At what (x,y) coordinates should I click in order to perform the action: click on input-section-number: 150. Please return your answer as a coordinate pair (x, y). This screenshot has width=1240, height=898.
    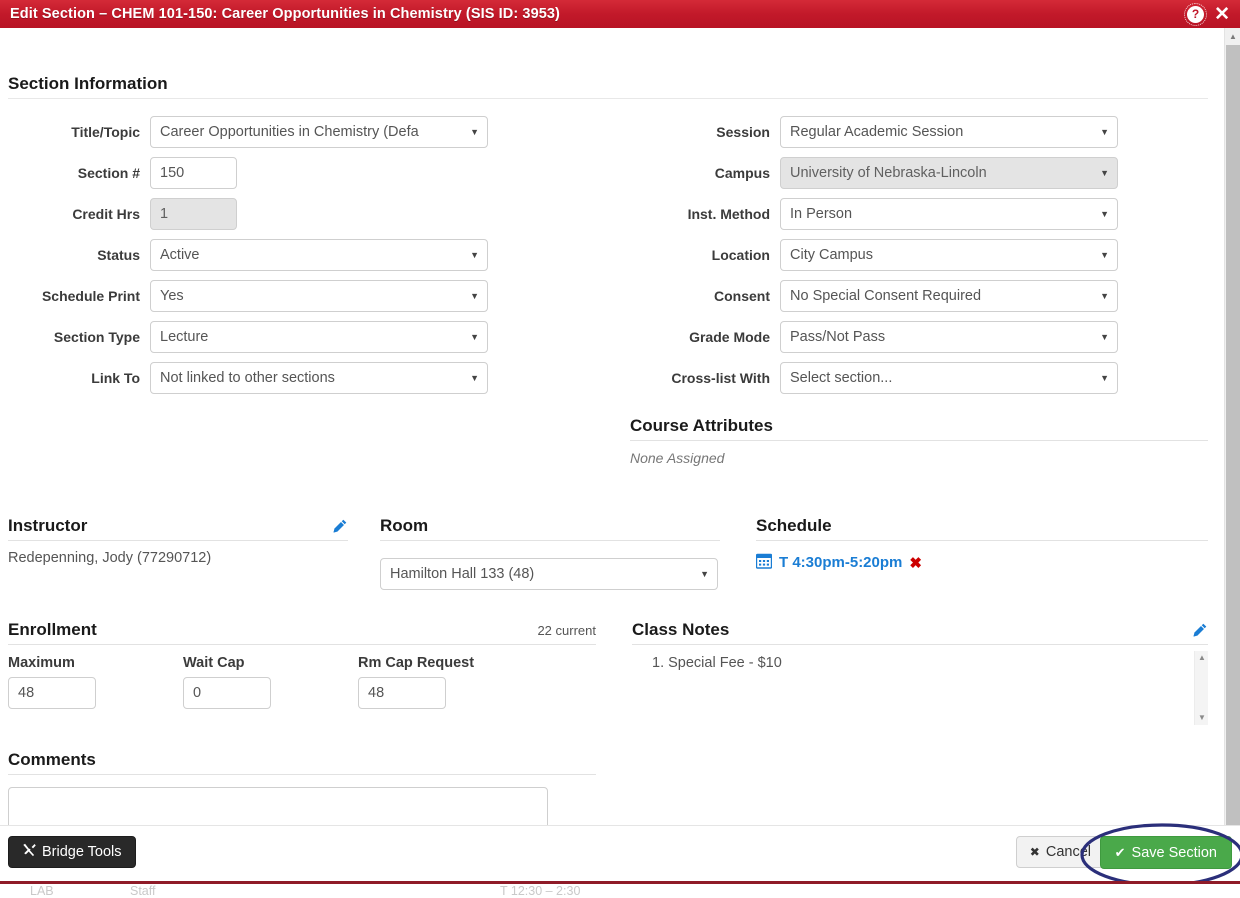
    Looking at the image, I should click on (193, 173).